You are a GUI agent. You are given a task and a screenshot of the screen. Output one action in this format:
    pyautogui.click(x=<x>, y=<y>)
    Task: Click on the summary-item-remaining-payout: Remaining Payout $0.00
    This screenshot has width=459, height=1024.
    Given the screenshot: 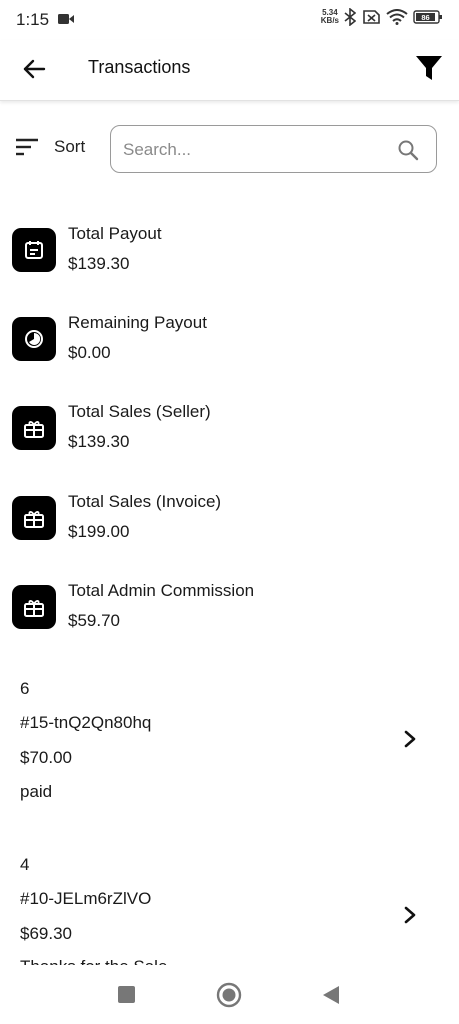 What is the action you would take?
    pyautogui.click(x=232, y=343)
    